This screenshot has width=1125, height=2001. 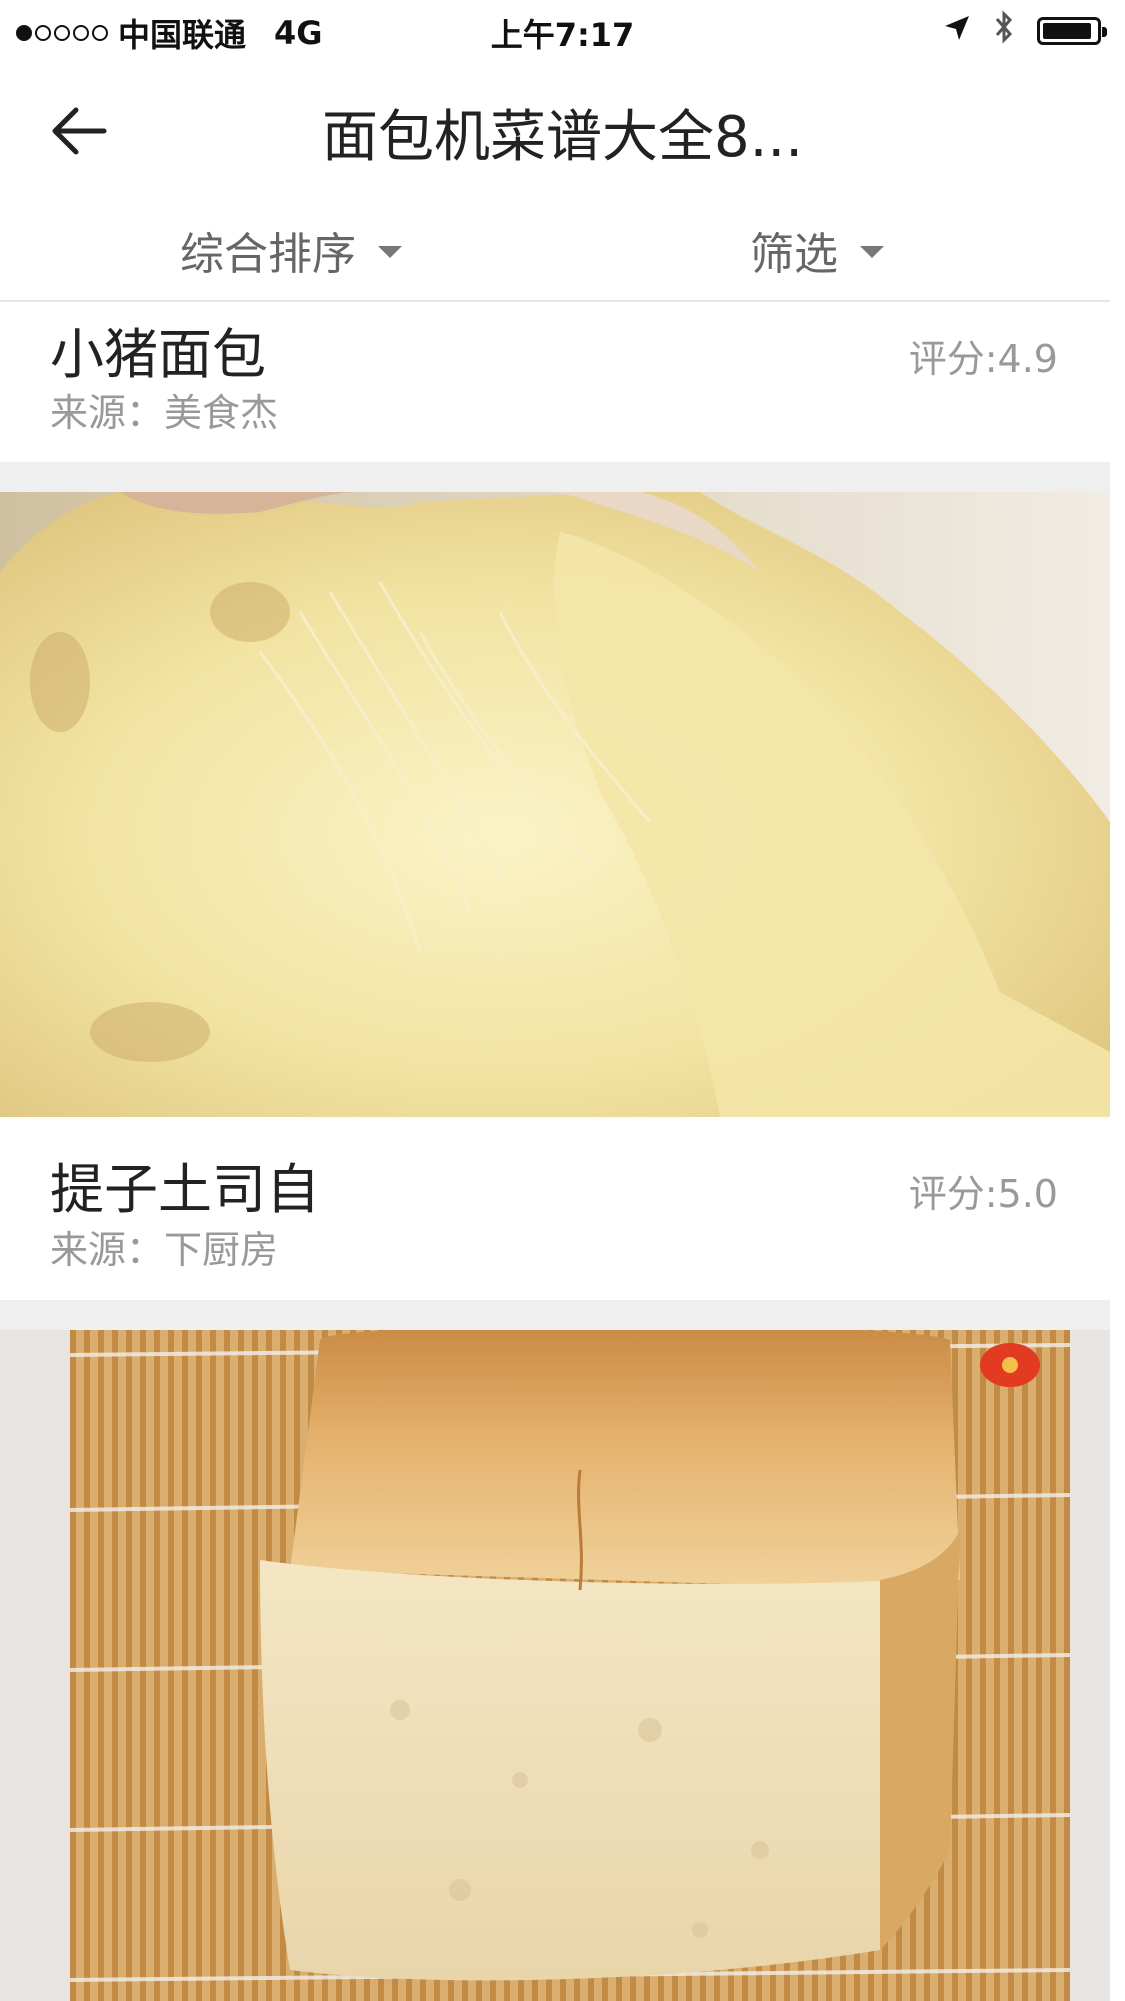 I want to click on battery-icon, so click(x=1072, y=31).